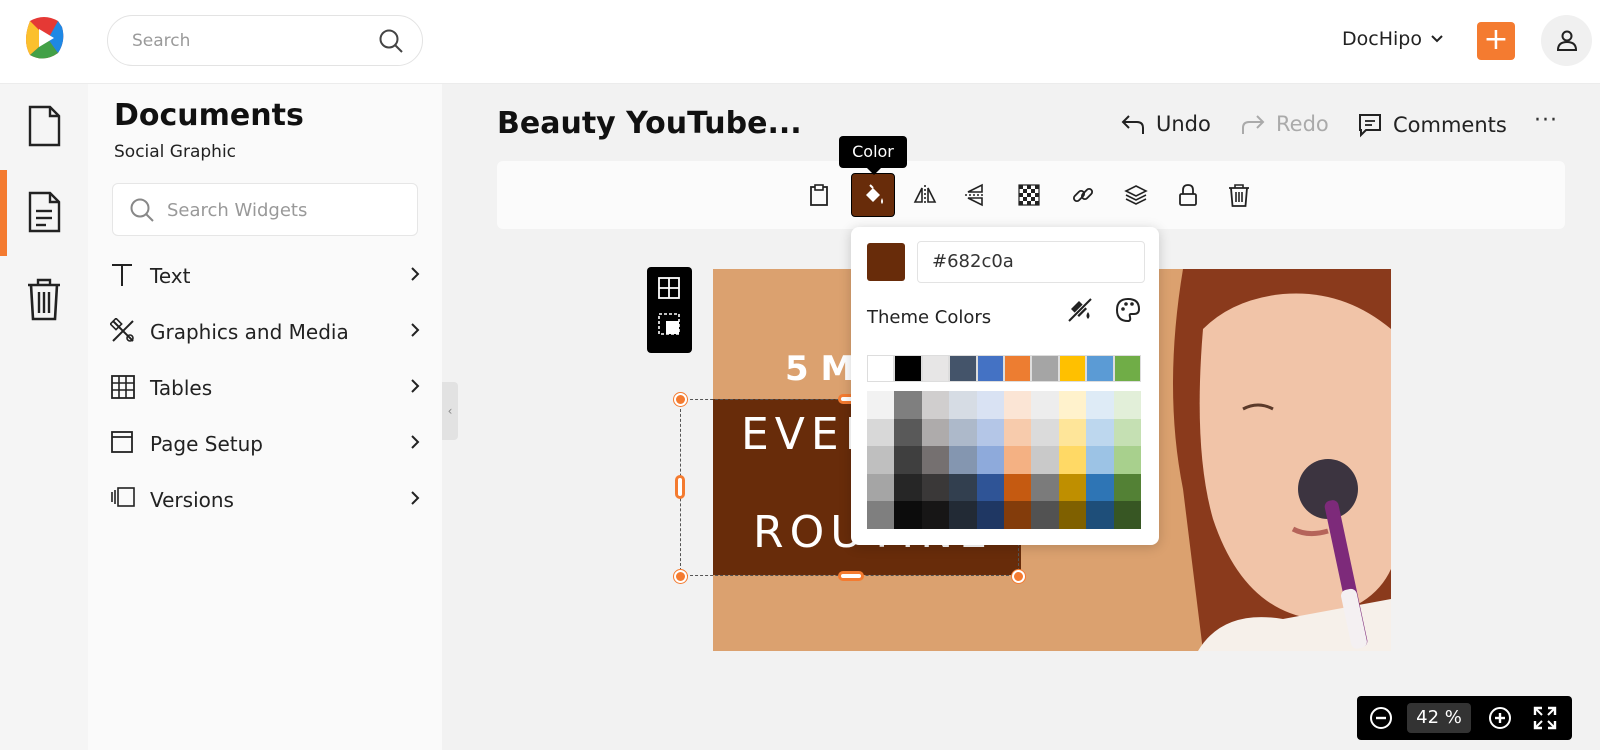 The height and width of the screenshot is (750, 1600). Describe the element at coordinates (680, 487) in the screenshot. I see `resize-handle-left` at that location.